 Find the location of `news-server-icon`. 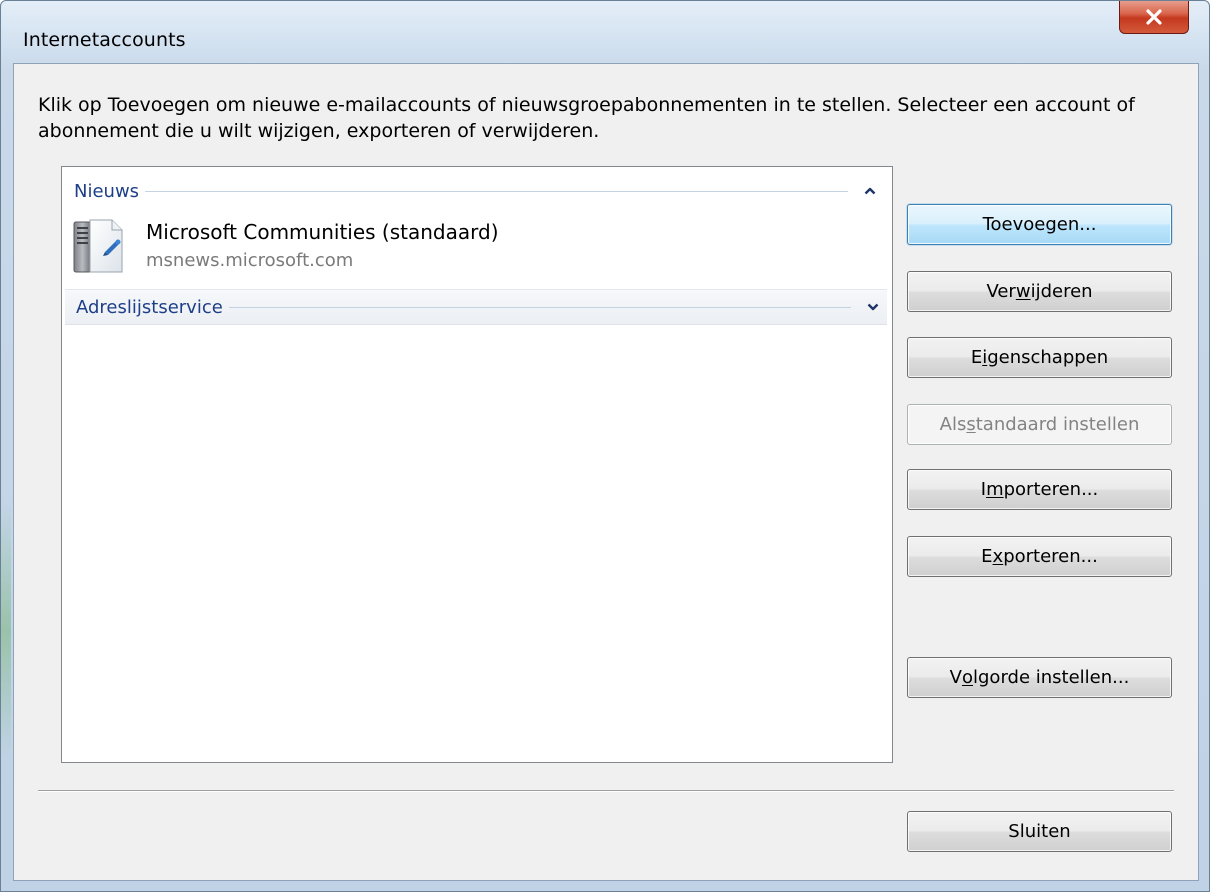

news-server-icon is located at coordinates (98, 246).